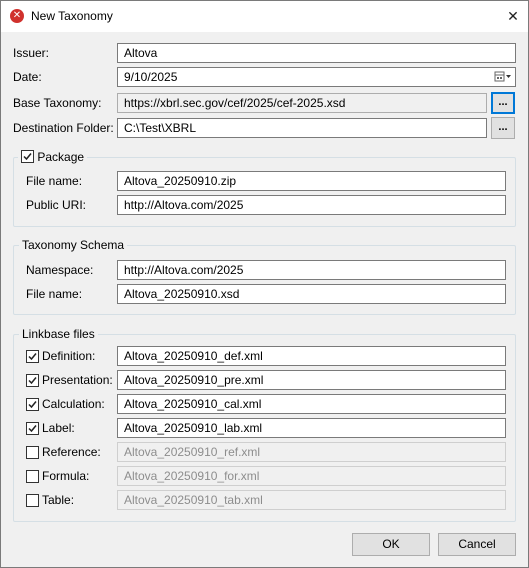 The height and width of the screenshot is (568, 529). What do you see at coordinates (151, 77) in the screenshot?
I see `date-value: 9/10/2025` at bounding box center [151, 77].